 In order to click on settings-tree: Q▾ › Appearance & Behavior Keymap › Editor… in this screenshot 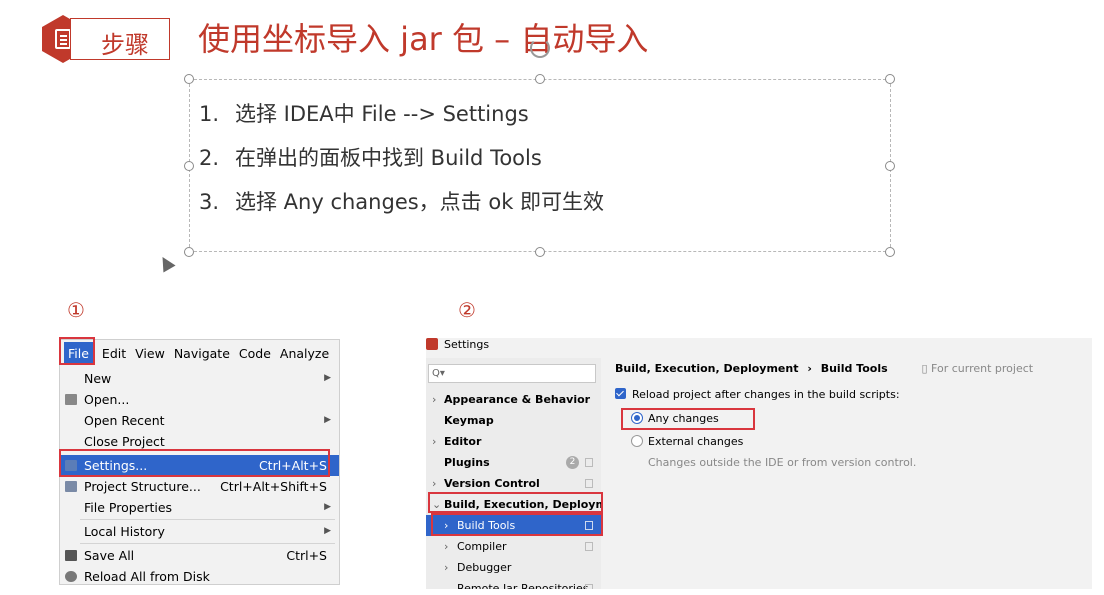, I will do `click(526, 473)`.